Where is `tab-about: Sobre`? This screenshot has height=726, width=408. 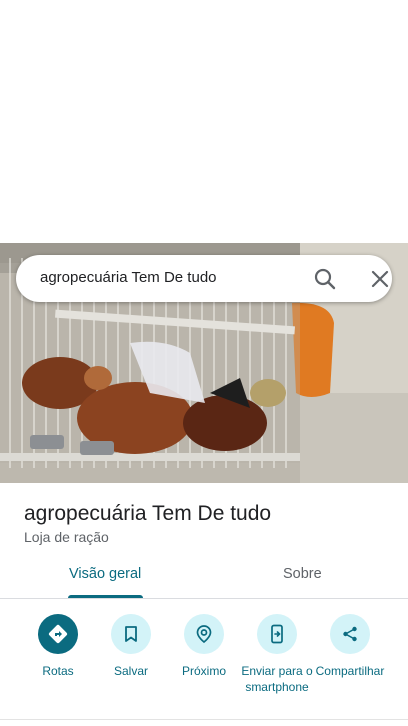
tab-about: Sobre is located at coordinates (302, 574).